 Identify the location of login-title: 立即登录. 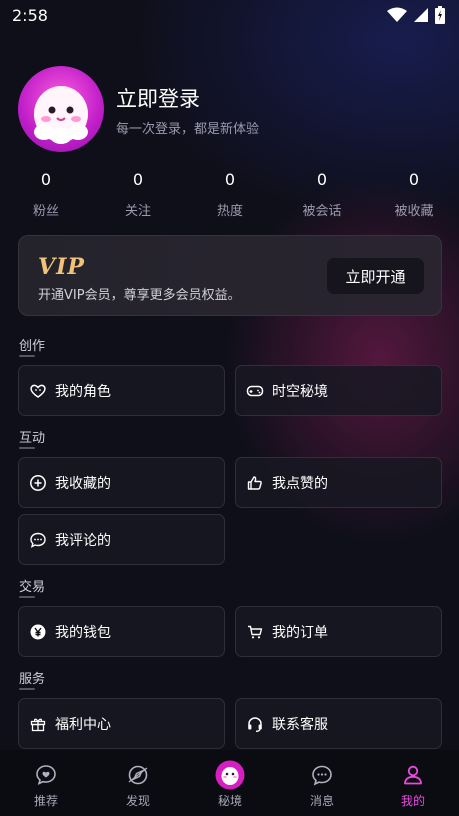
(158, 98).